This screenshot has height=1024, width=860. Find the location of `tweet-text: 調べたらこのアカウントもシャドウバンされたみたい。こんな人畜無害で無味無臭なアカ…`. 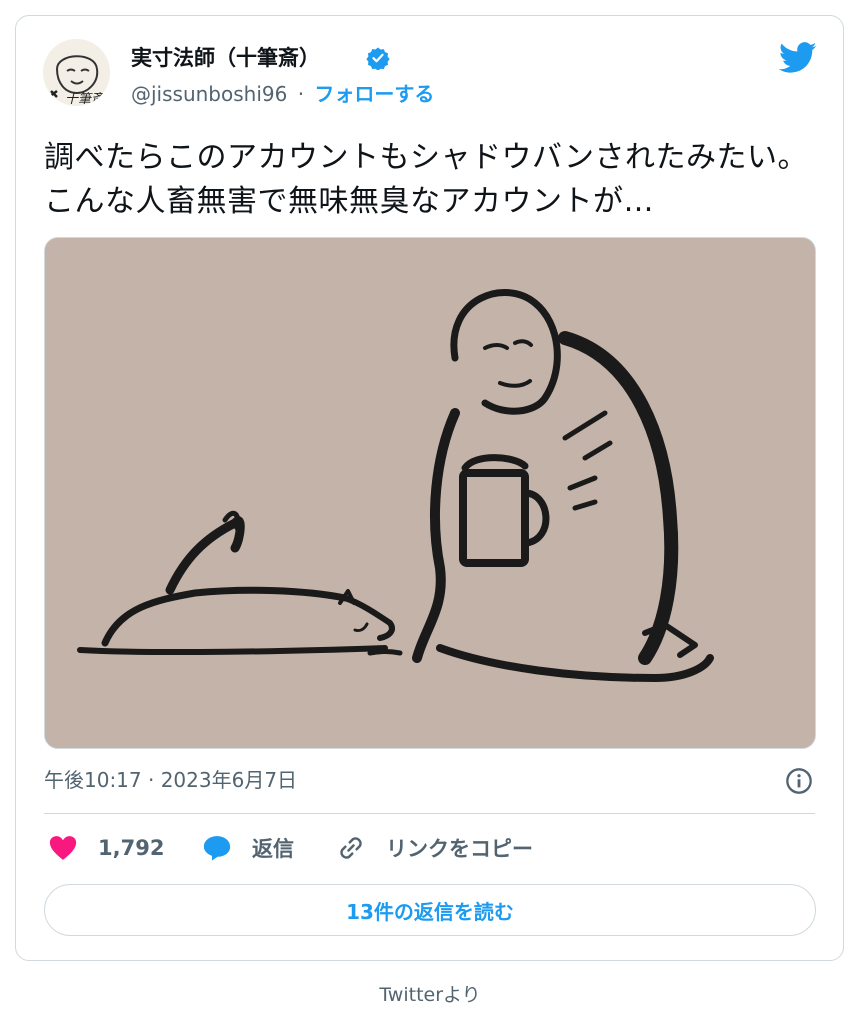

tweet-text: 調べたらこのアカウントもシャドウバンされたみたい。こんな人畜無害で無味無臭なアカ… is located at coordinates (426, 179).